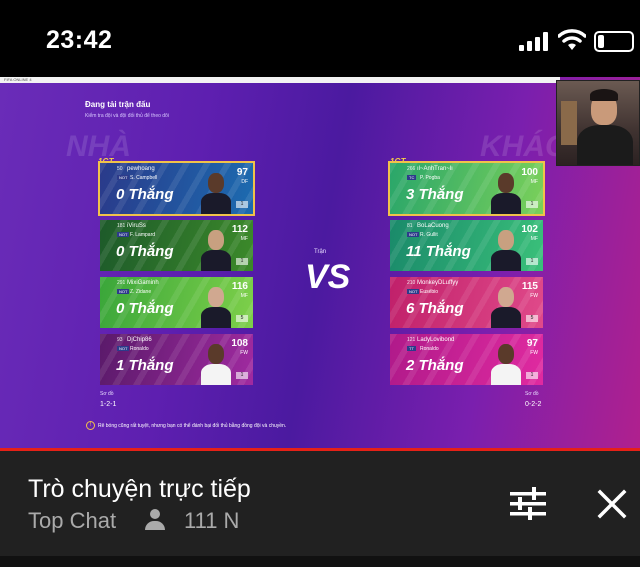 This screenshot has height=567, width=640. Describe the element at coordinates (176, 188) in the screenshot. I see `home-player-card: 50 pewhoang NOT S. Campbell 0 Thắng 97 DF 1` at that location.